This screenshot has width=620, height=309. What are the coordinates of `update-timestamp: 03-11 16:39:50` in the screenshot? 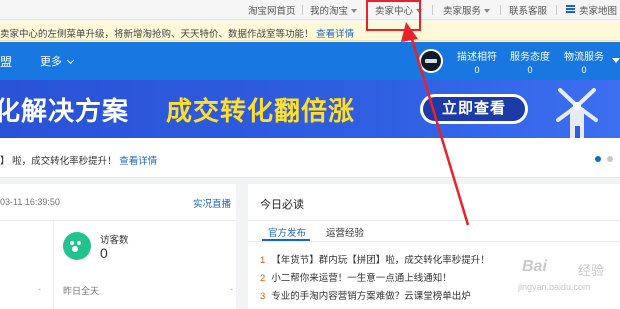 It's located at (30, 202).